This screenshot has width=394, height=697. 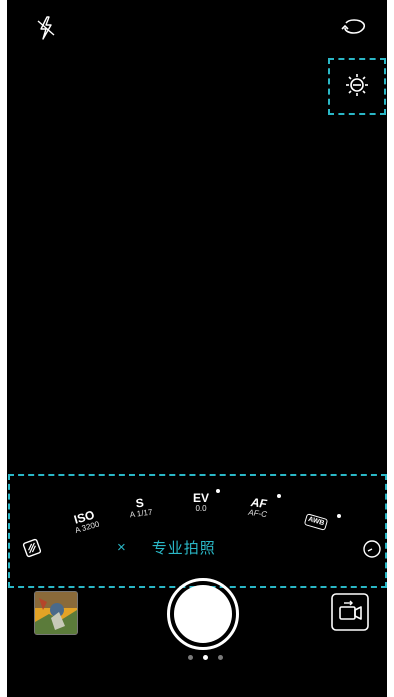 What do you see at coordinates (372, 549) in the screenshot?
I see `timer-icon` at bounding box center [372, 549].